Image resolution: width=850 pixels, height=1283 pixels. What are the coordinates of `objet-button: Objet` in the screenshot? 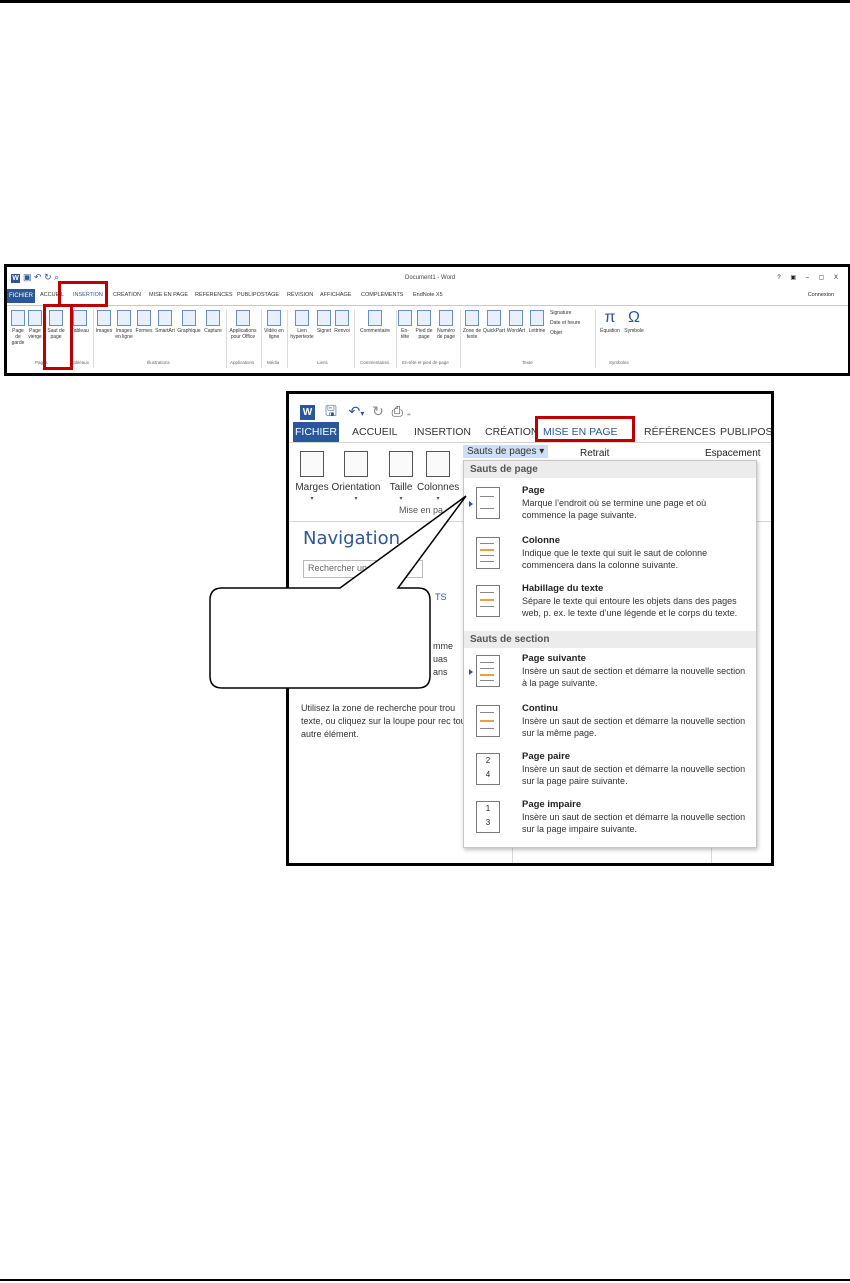 It's located at (570, 333).